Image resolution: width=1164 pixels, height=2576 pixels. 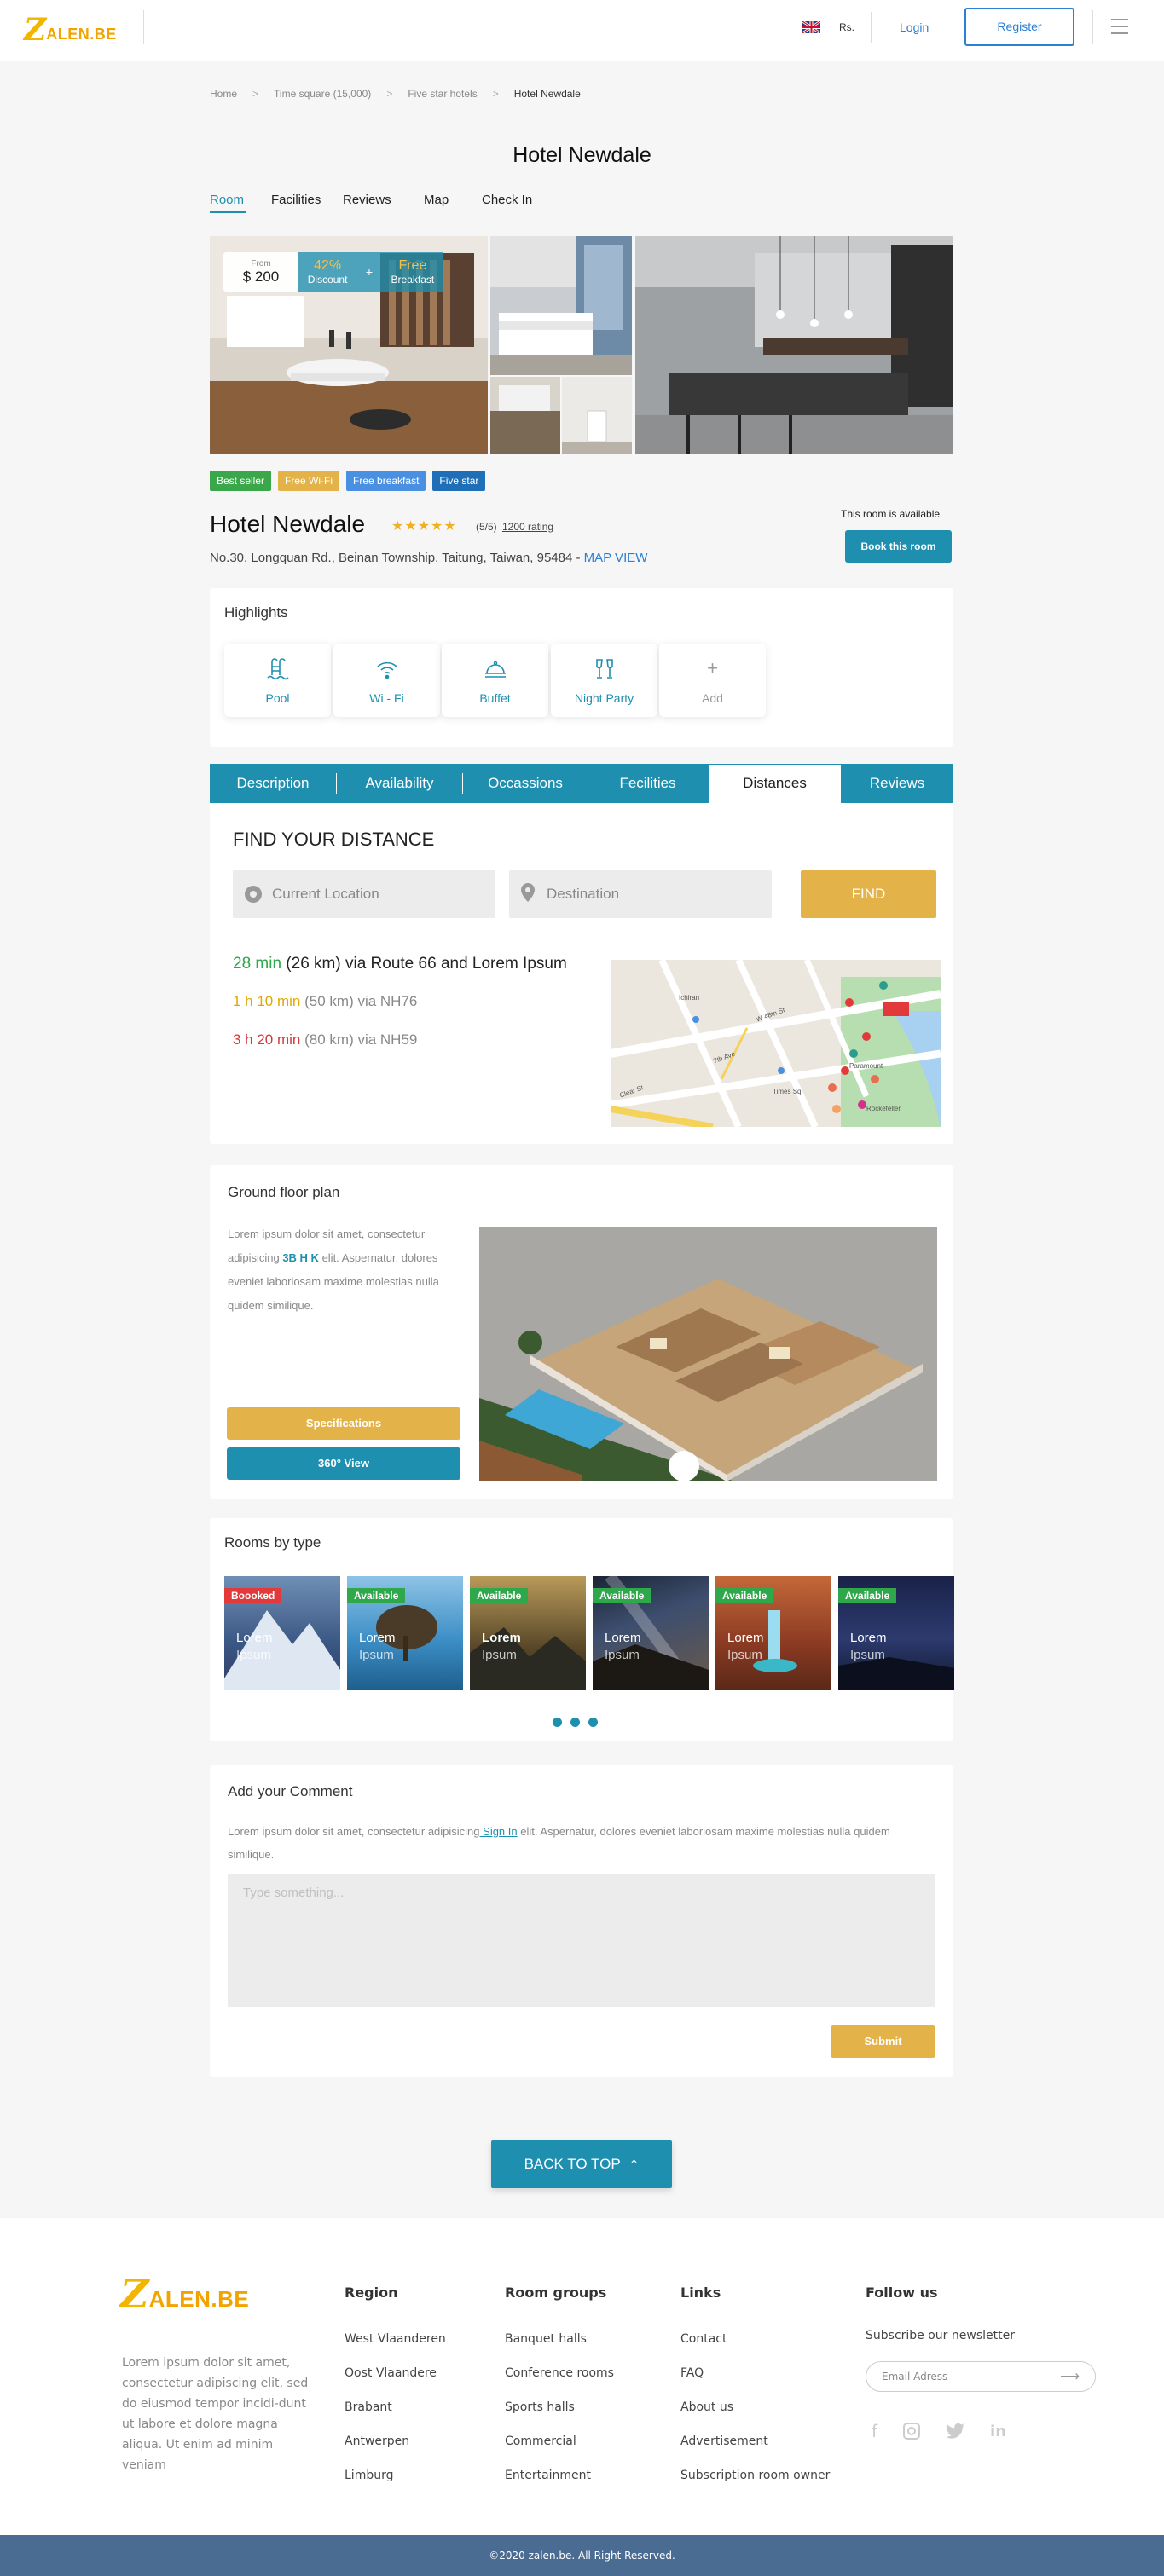 I want to click on gallery-image-bedroom, so click(x=561, y=305).